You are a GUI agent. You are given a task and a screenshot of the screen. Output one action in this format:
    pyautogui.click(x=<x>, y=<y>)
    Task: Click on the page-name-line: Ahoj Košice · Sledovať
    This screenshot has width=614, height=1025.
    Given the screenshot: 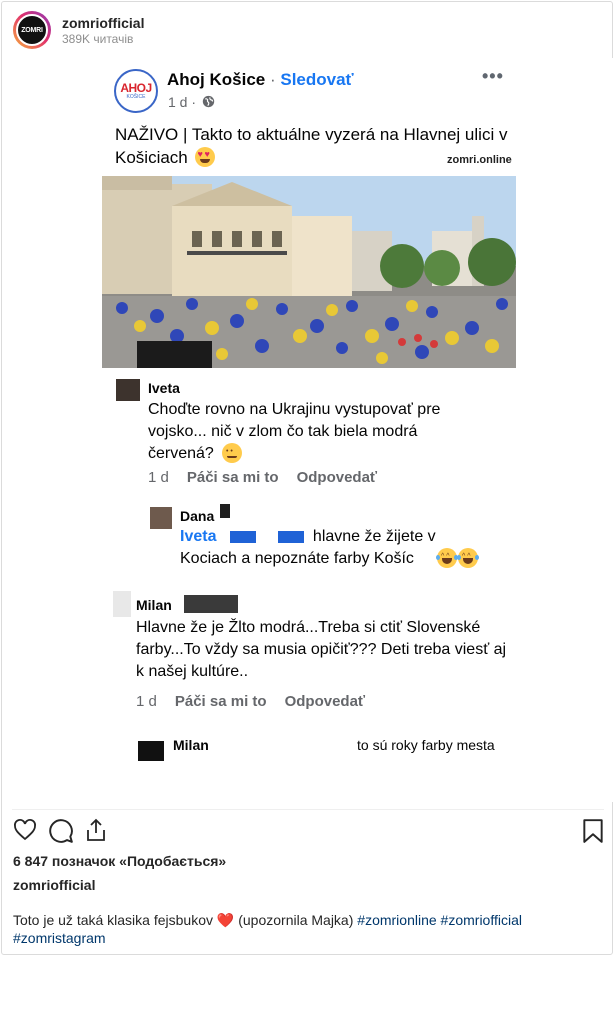 What is the action you would take?
    pyautogui.click(x=260, y=80)
    